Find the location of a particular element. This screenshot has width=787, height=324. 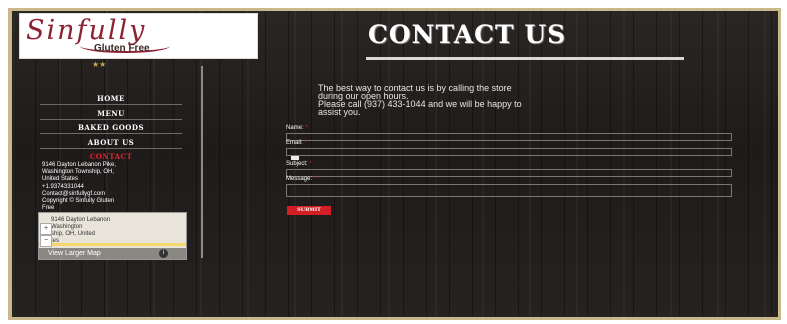

copyright-line: Copyright © Sinfully Gluten is located at coordinates (78, 201).